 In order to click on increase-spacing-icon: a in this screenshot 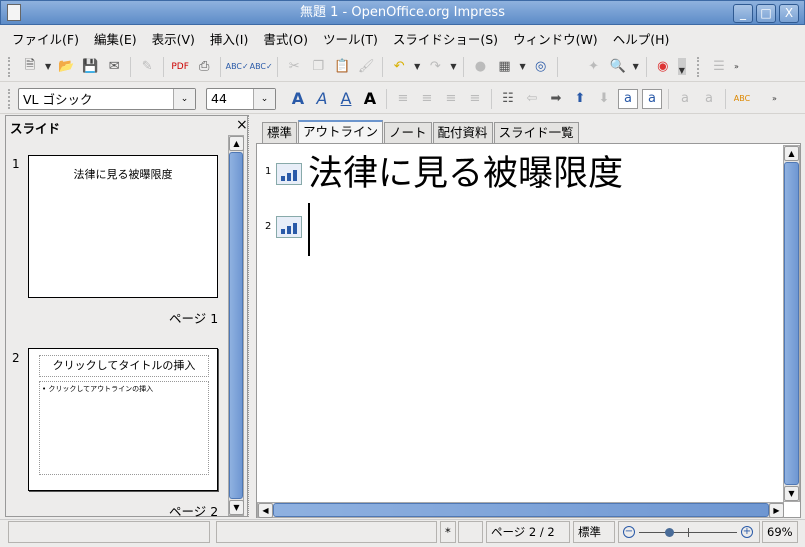, I will do `click(628, 98)`.